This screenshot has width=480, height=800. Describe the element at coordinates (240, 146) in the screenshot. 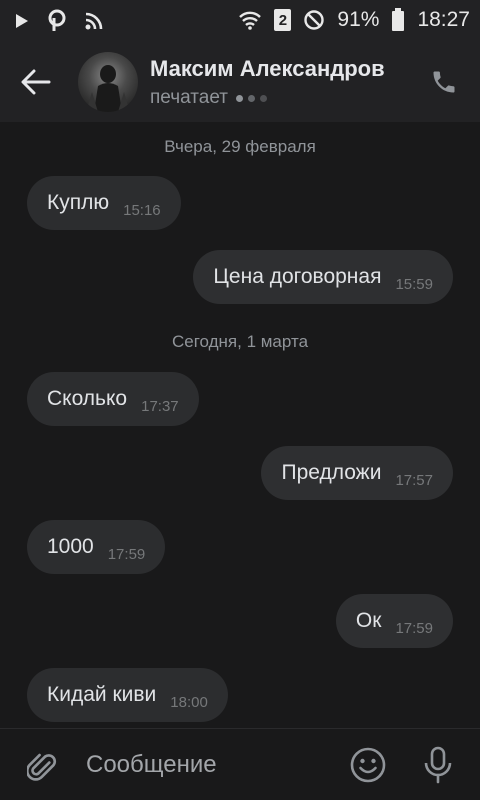

I see `date-separator: Вчера, 29 февраля` at that location.